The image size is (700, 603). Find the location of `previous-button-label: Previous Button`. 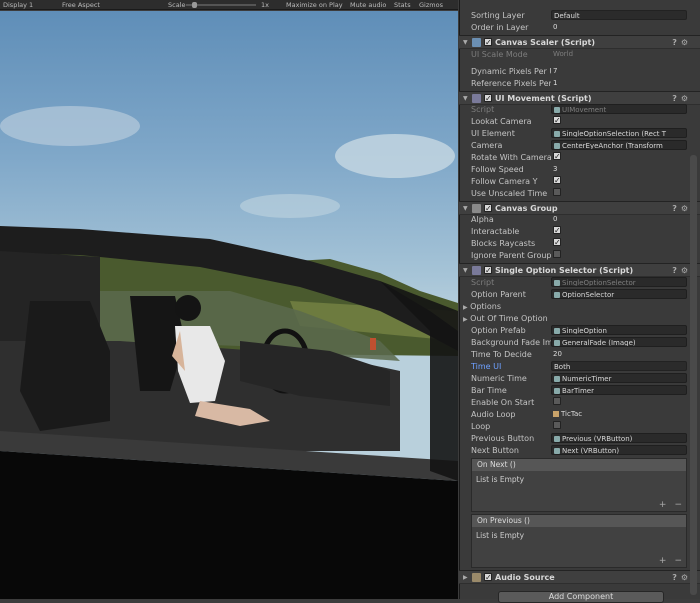

previous-button-label: Previous Button is located at coordinates (503, 438).